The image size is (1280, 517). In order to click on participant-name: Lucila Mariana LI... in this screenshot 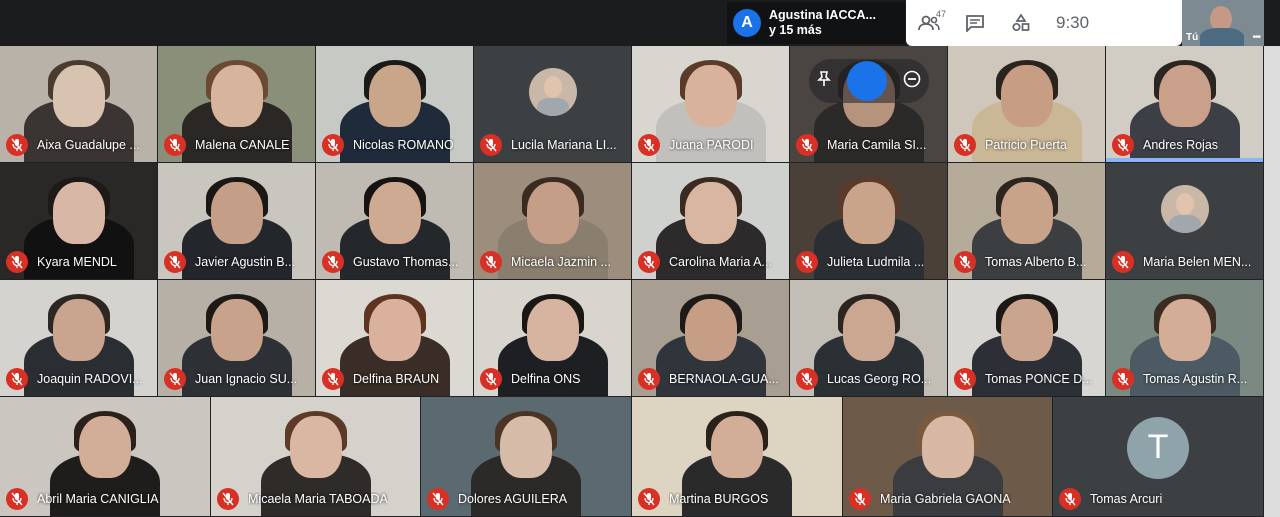, I will do `click(564, 145)`.